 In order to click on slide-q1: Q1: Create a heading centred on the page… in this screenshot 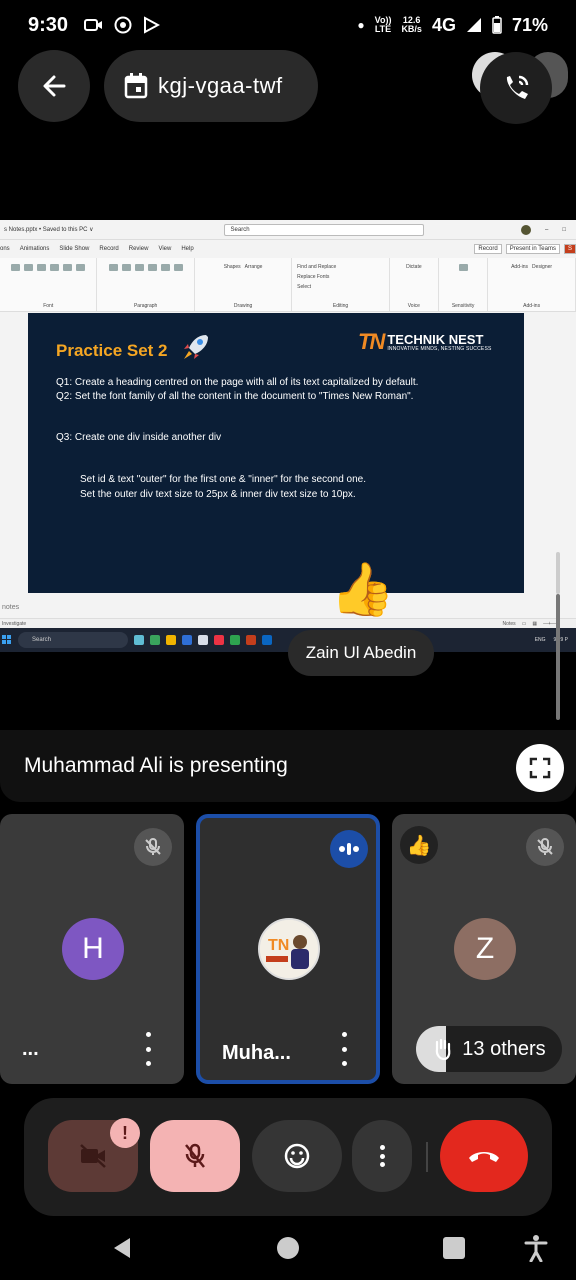, I will do `click(237, 382)`.